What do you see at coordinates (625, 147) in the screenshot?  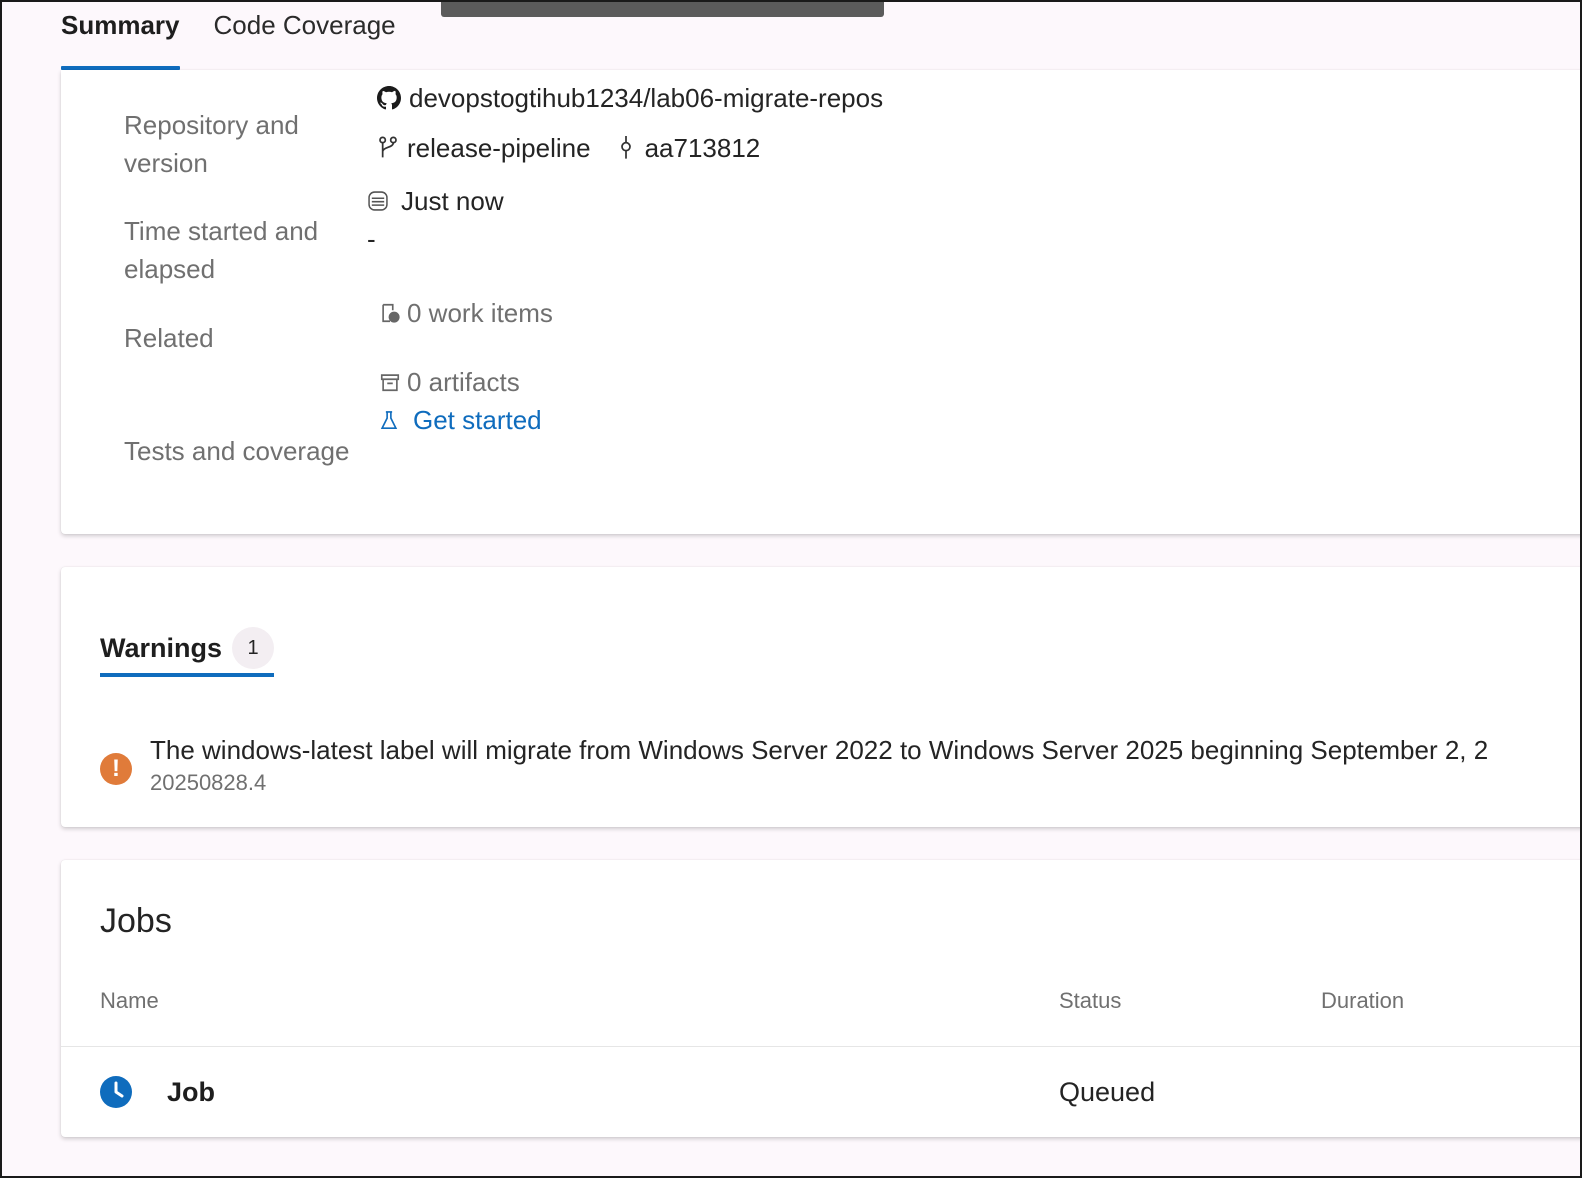 I see `commit-icon` at bounding box center [625, 147].